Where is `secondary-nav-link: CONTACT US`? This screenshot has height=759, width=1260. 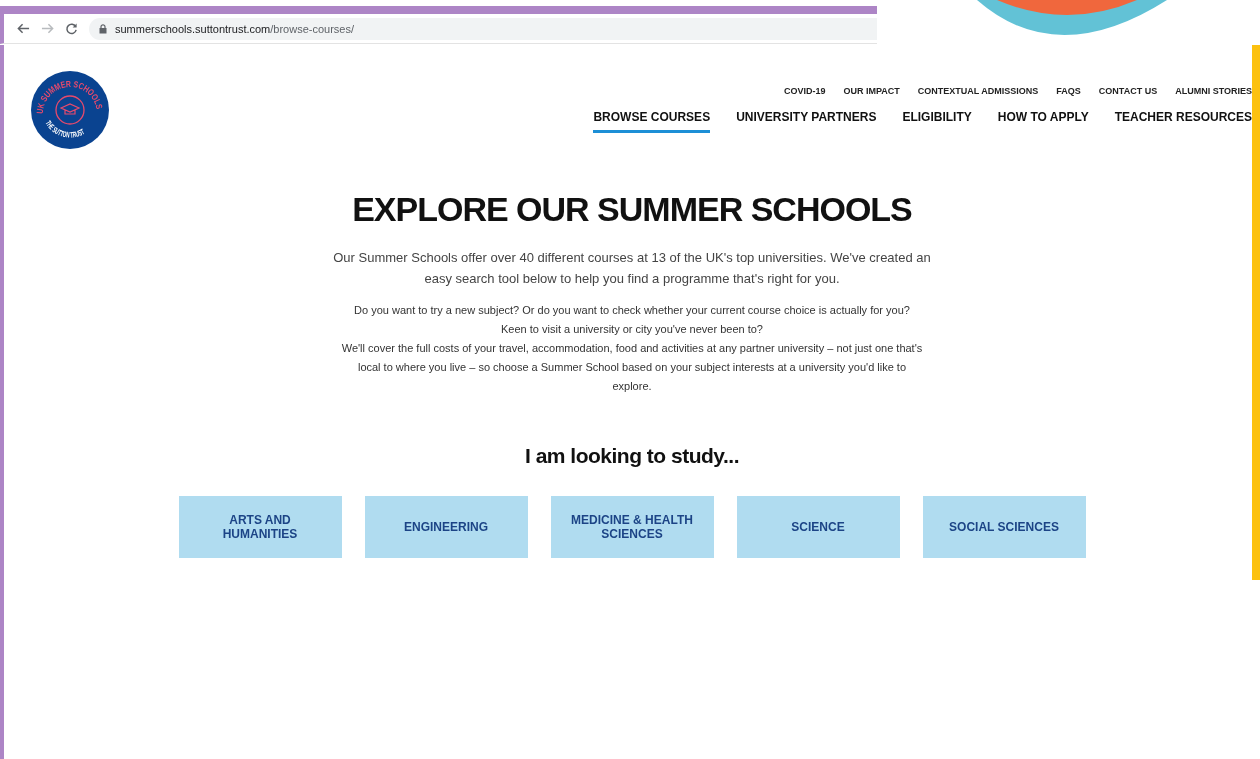 secondary-nav-link: CONTACT US is located at coordinates (1128, 91).